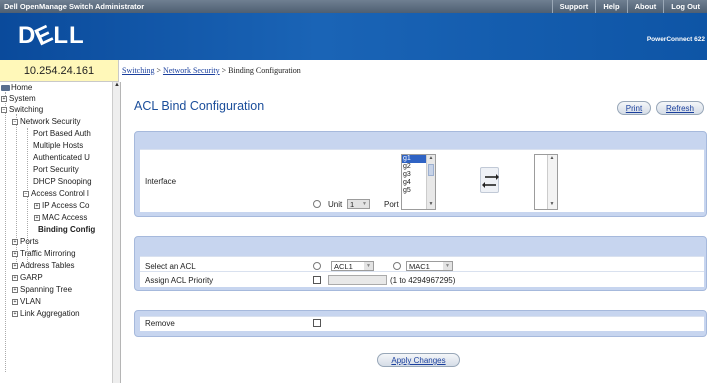  What do you see at coordinates (46, 121) in the screenshot?
I see `tree-item-network-security: − Network Security` at bounding box center [46, 121].